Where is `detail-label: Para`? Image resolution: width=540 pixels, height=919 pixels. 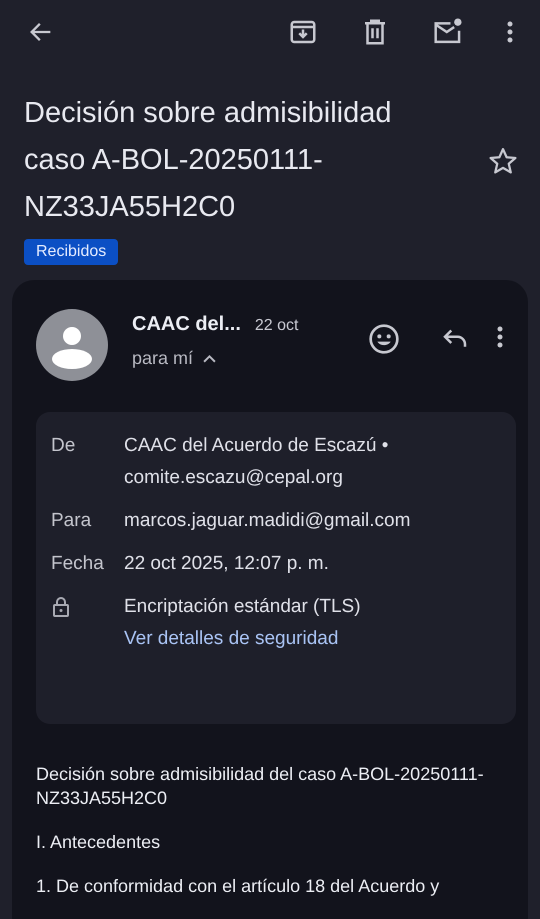
detail-label: Para is located at coordinates (71, 521).